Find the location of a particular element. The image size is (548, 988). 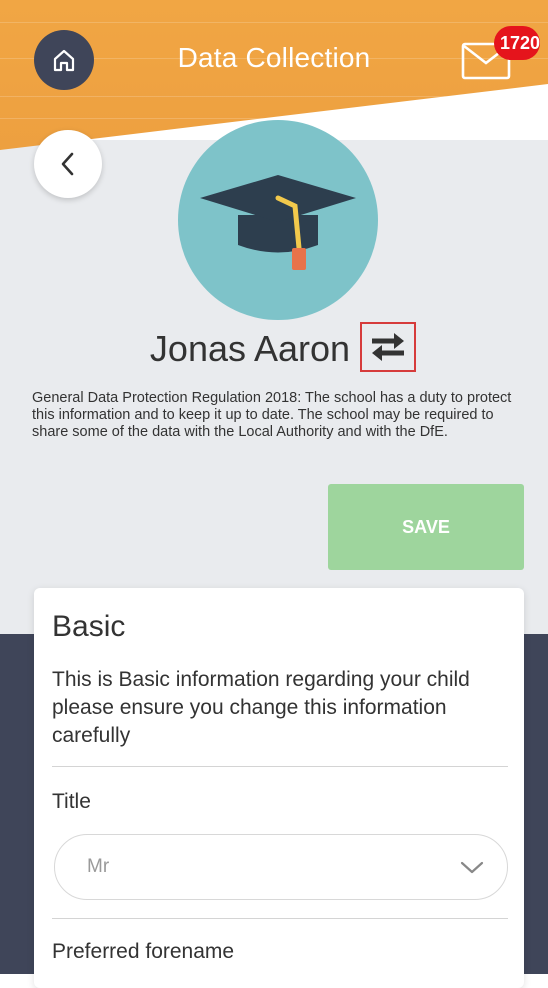

graduation-cap-icon is located at coordinates (278, 222).